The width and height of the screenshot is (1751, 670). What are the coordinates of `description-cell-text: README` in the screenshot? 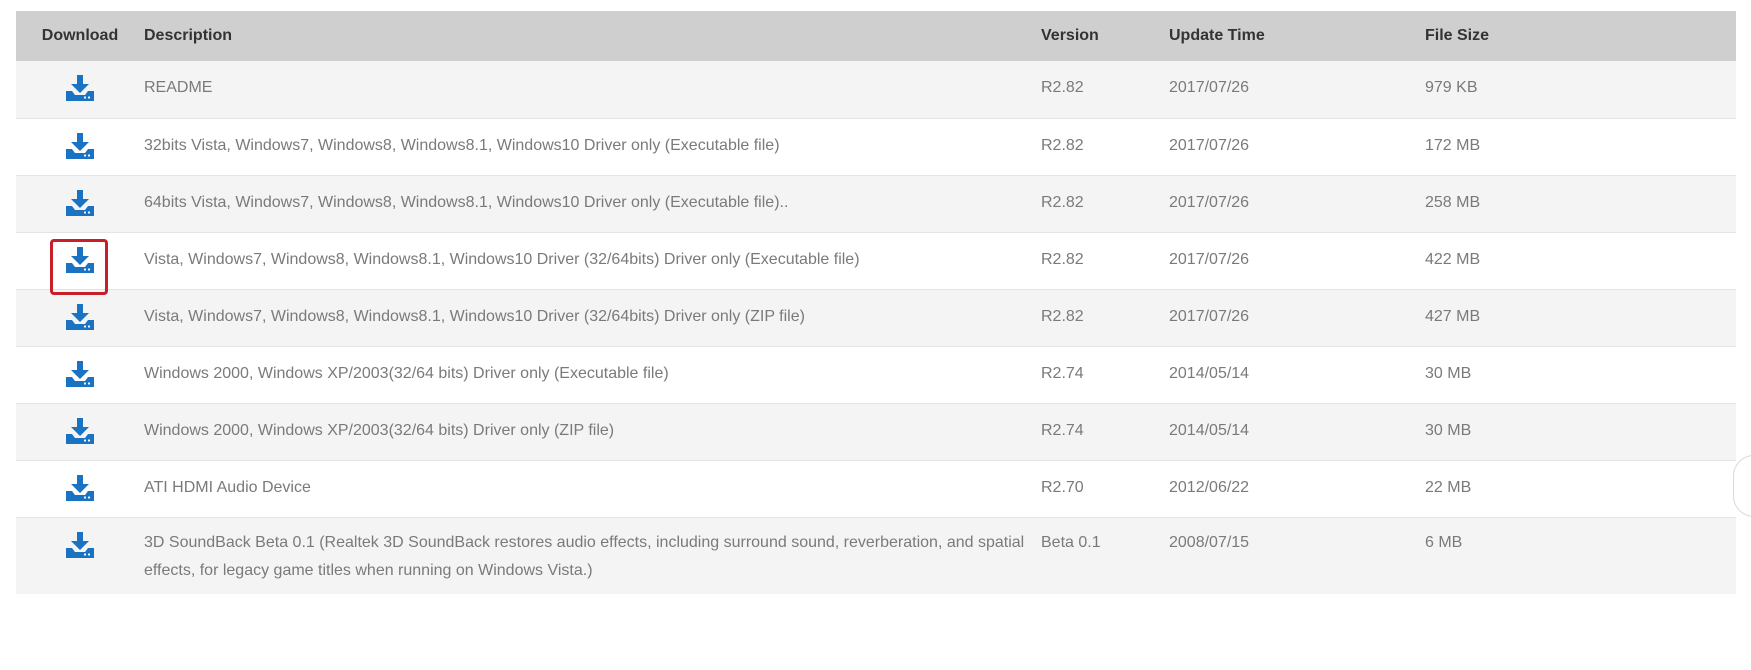 It's located at (592, 79).